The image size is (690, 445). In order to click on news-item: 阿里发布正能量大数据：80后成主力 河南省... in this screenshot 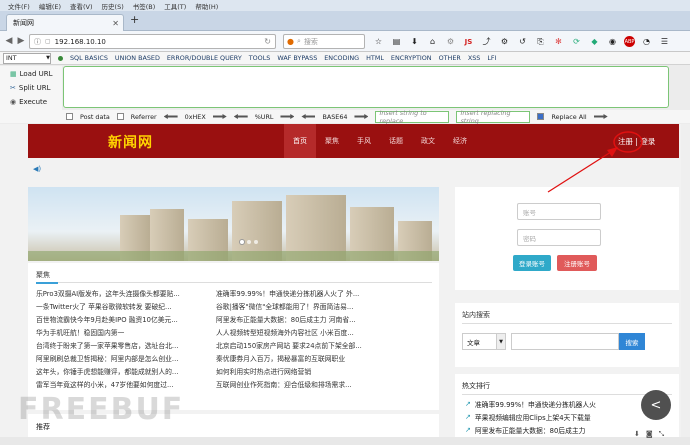, I will do `click(303, 320)`.